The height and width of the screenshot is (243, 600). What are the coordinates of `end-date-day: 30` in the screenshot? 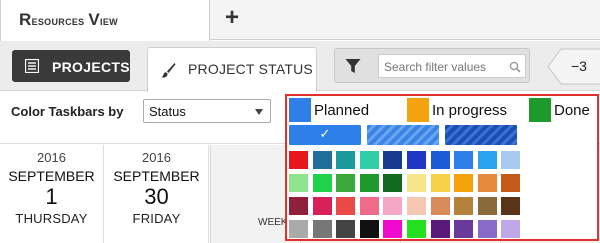 It's located at (156, 196).